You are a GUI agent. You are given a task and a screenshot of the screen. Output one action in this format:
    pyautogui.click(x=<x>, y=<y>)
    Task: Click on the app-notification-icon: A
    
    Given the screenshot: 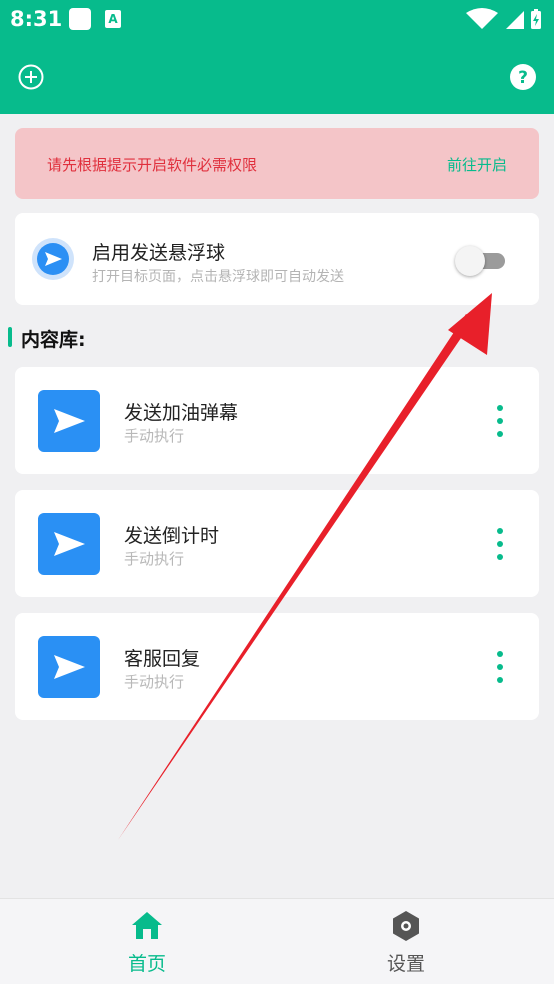 What is the action you would take?
    pyautogui.click(x=113, y=19)
    